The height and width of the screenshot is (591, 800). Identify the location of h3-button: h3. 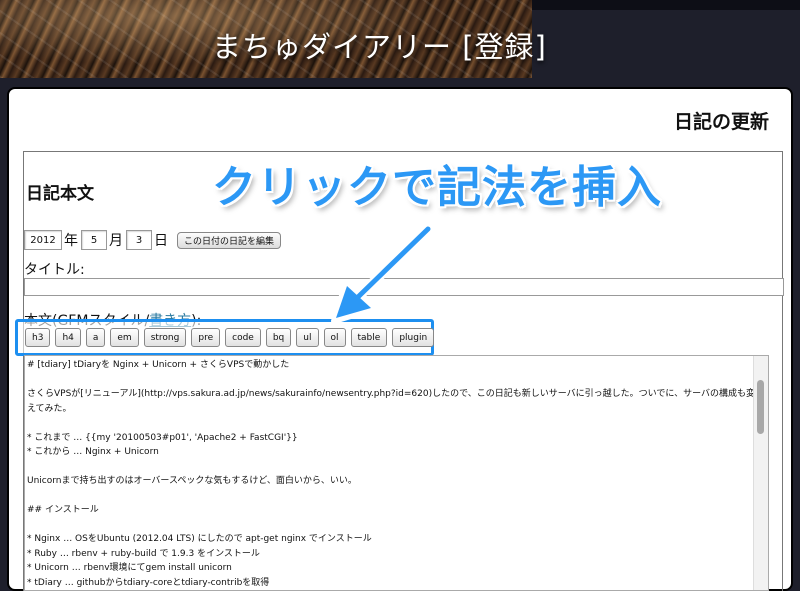
(38, 337).